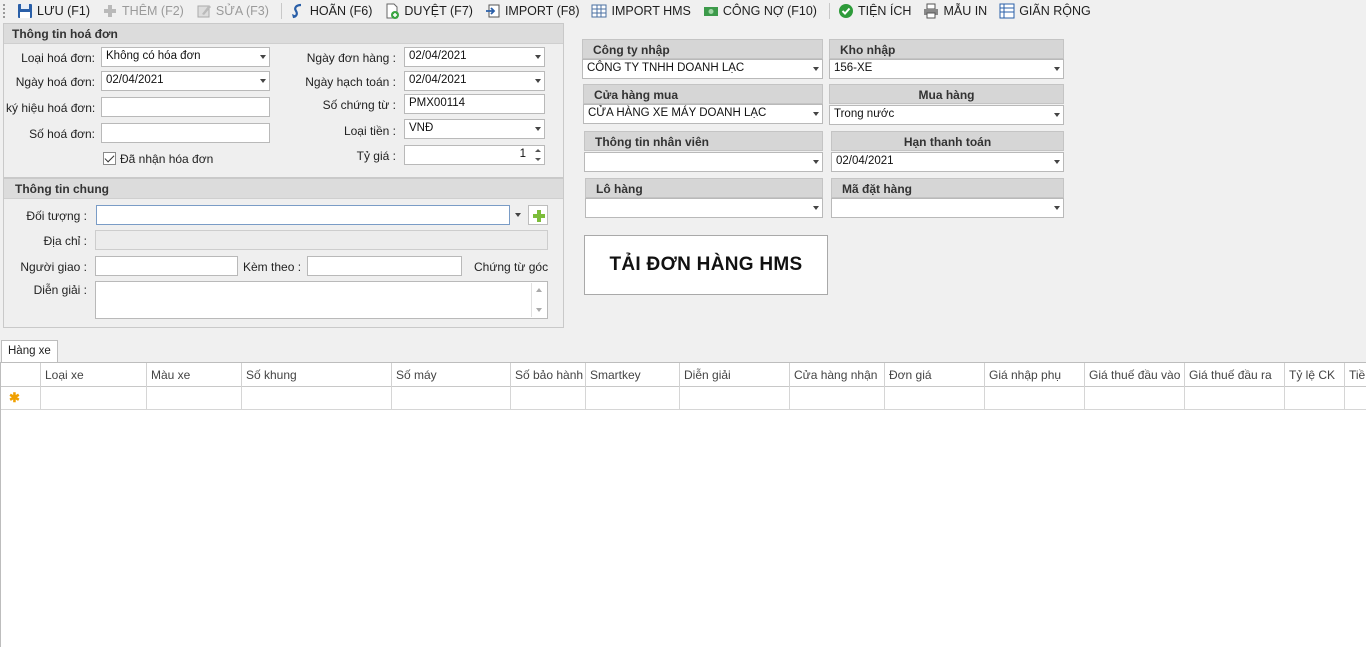 The height and width of the screenshot is (647, 1366). Describe the element at coordinates (60, 290) in the screenshot. I see `description-label: Diễn giải :` at that location.